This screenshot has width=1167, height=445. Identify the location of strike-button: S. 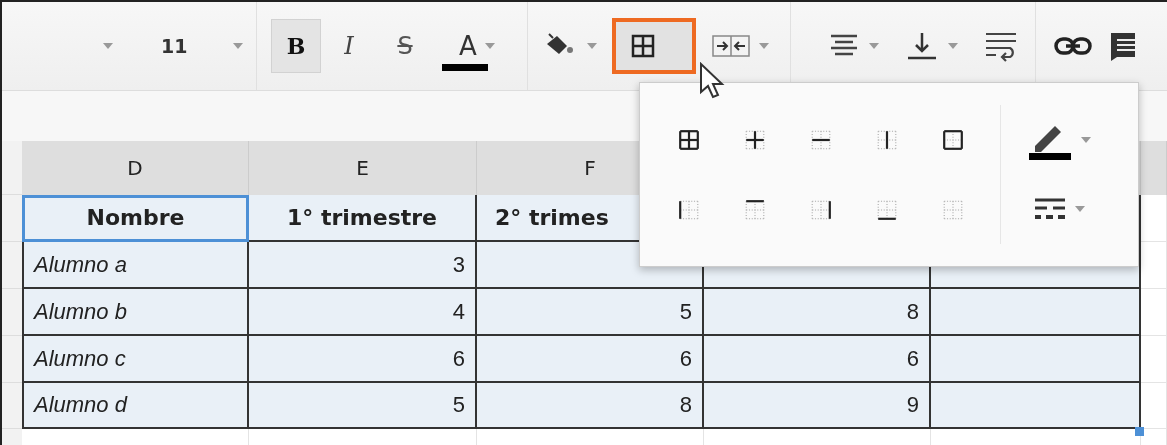
(405, 46).